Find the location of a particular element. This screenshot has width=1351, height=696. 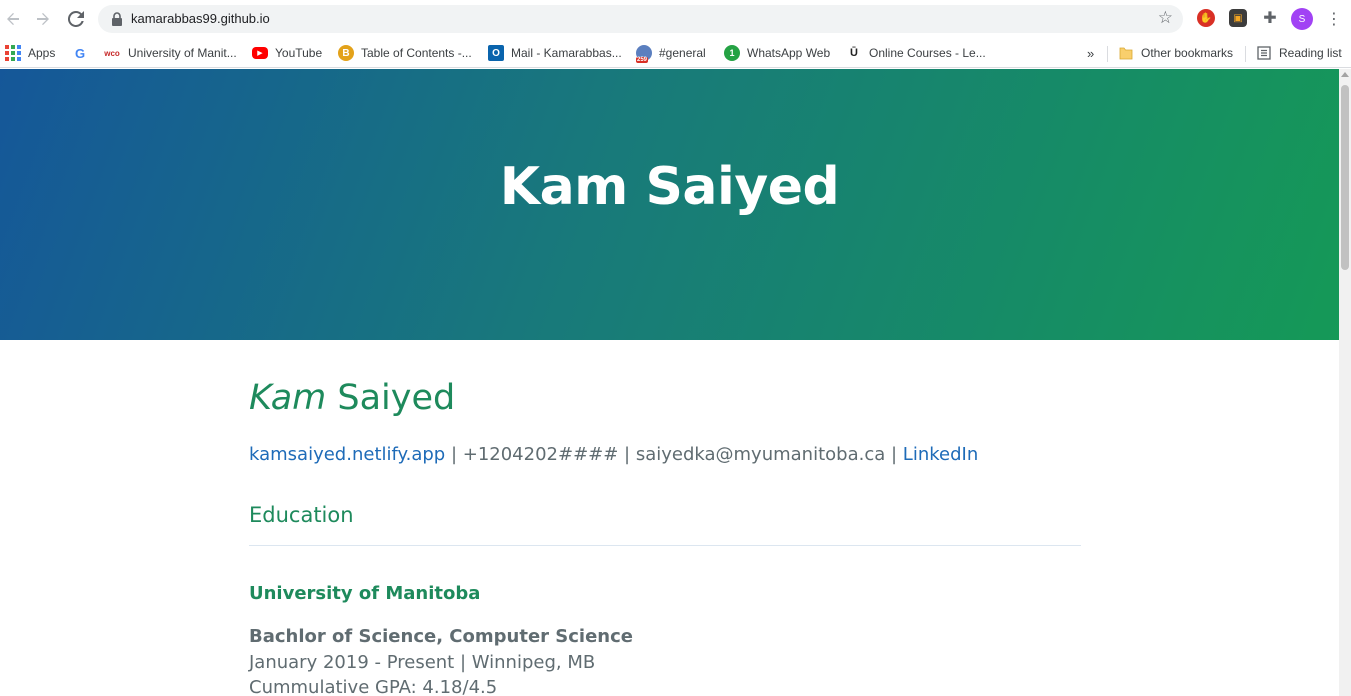

cube-extension-icon: ▣ is located at coordinates (1238, 18).